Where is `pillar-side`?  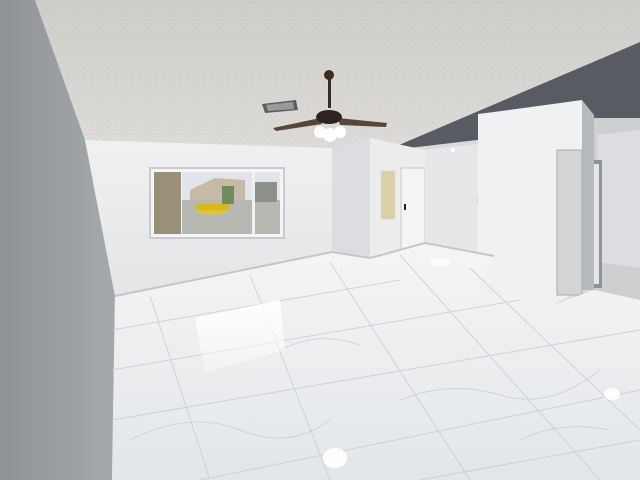
pillar-side is located at coordinates (588, 195).